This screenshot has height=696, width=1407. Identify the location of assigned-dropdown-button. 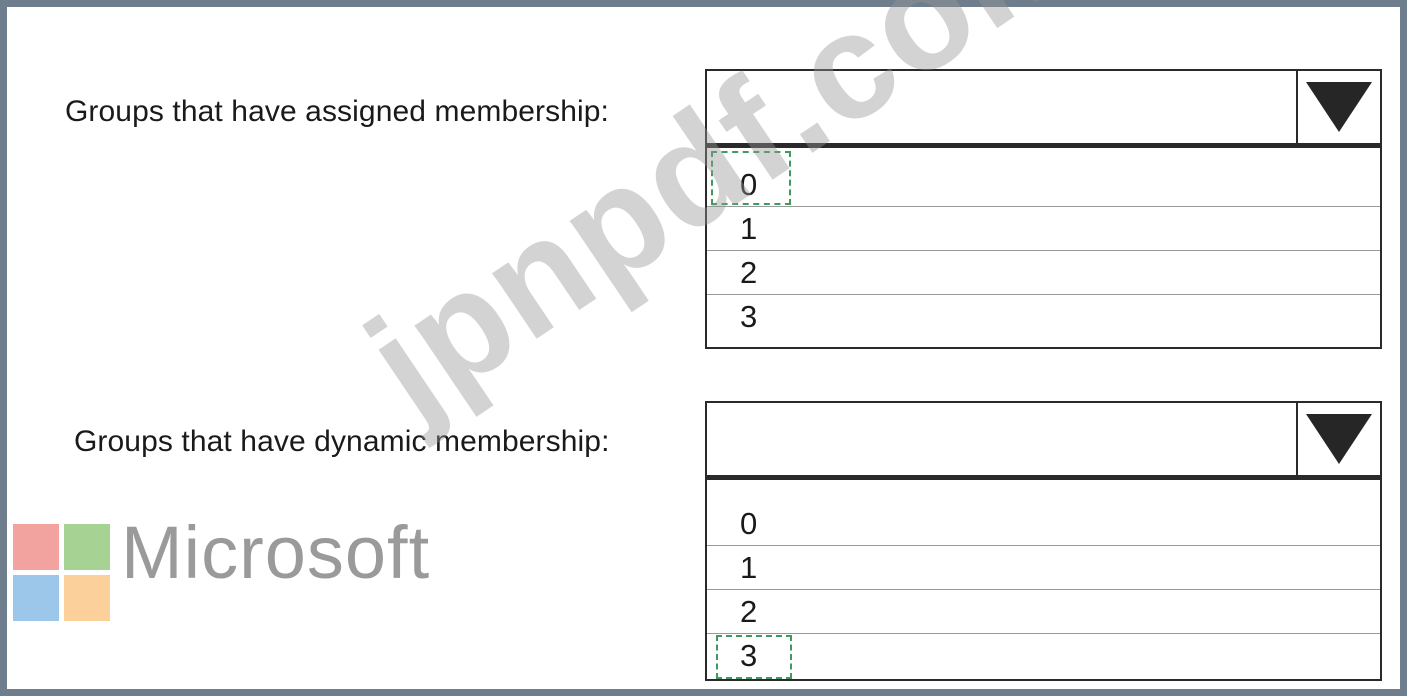
(1338, 107).